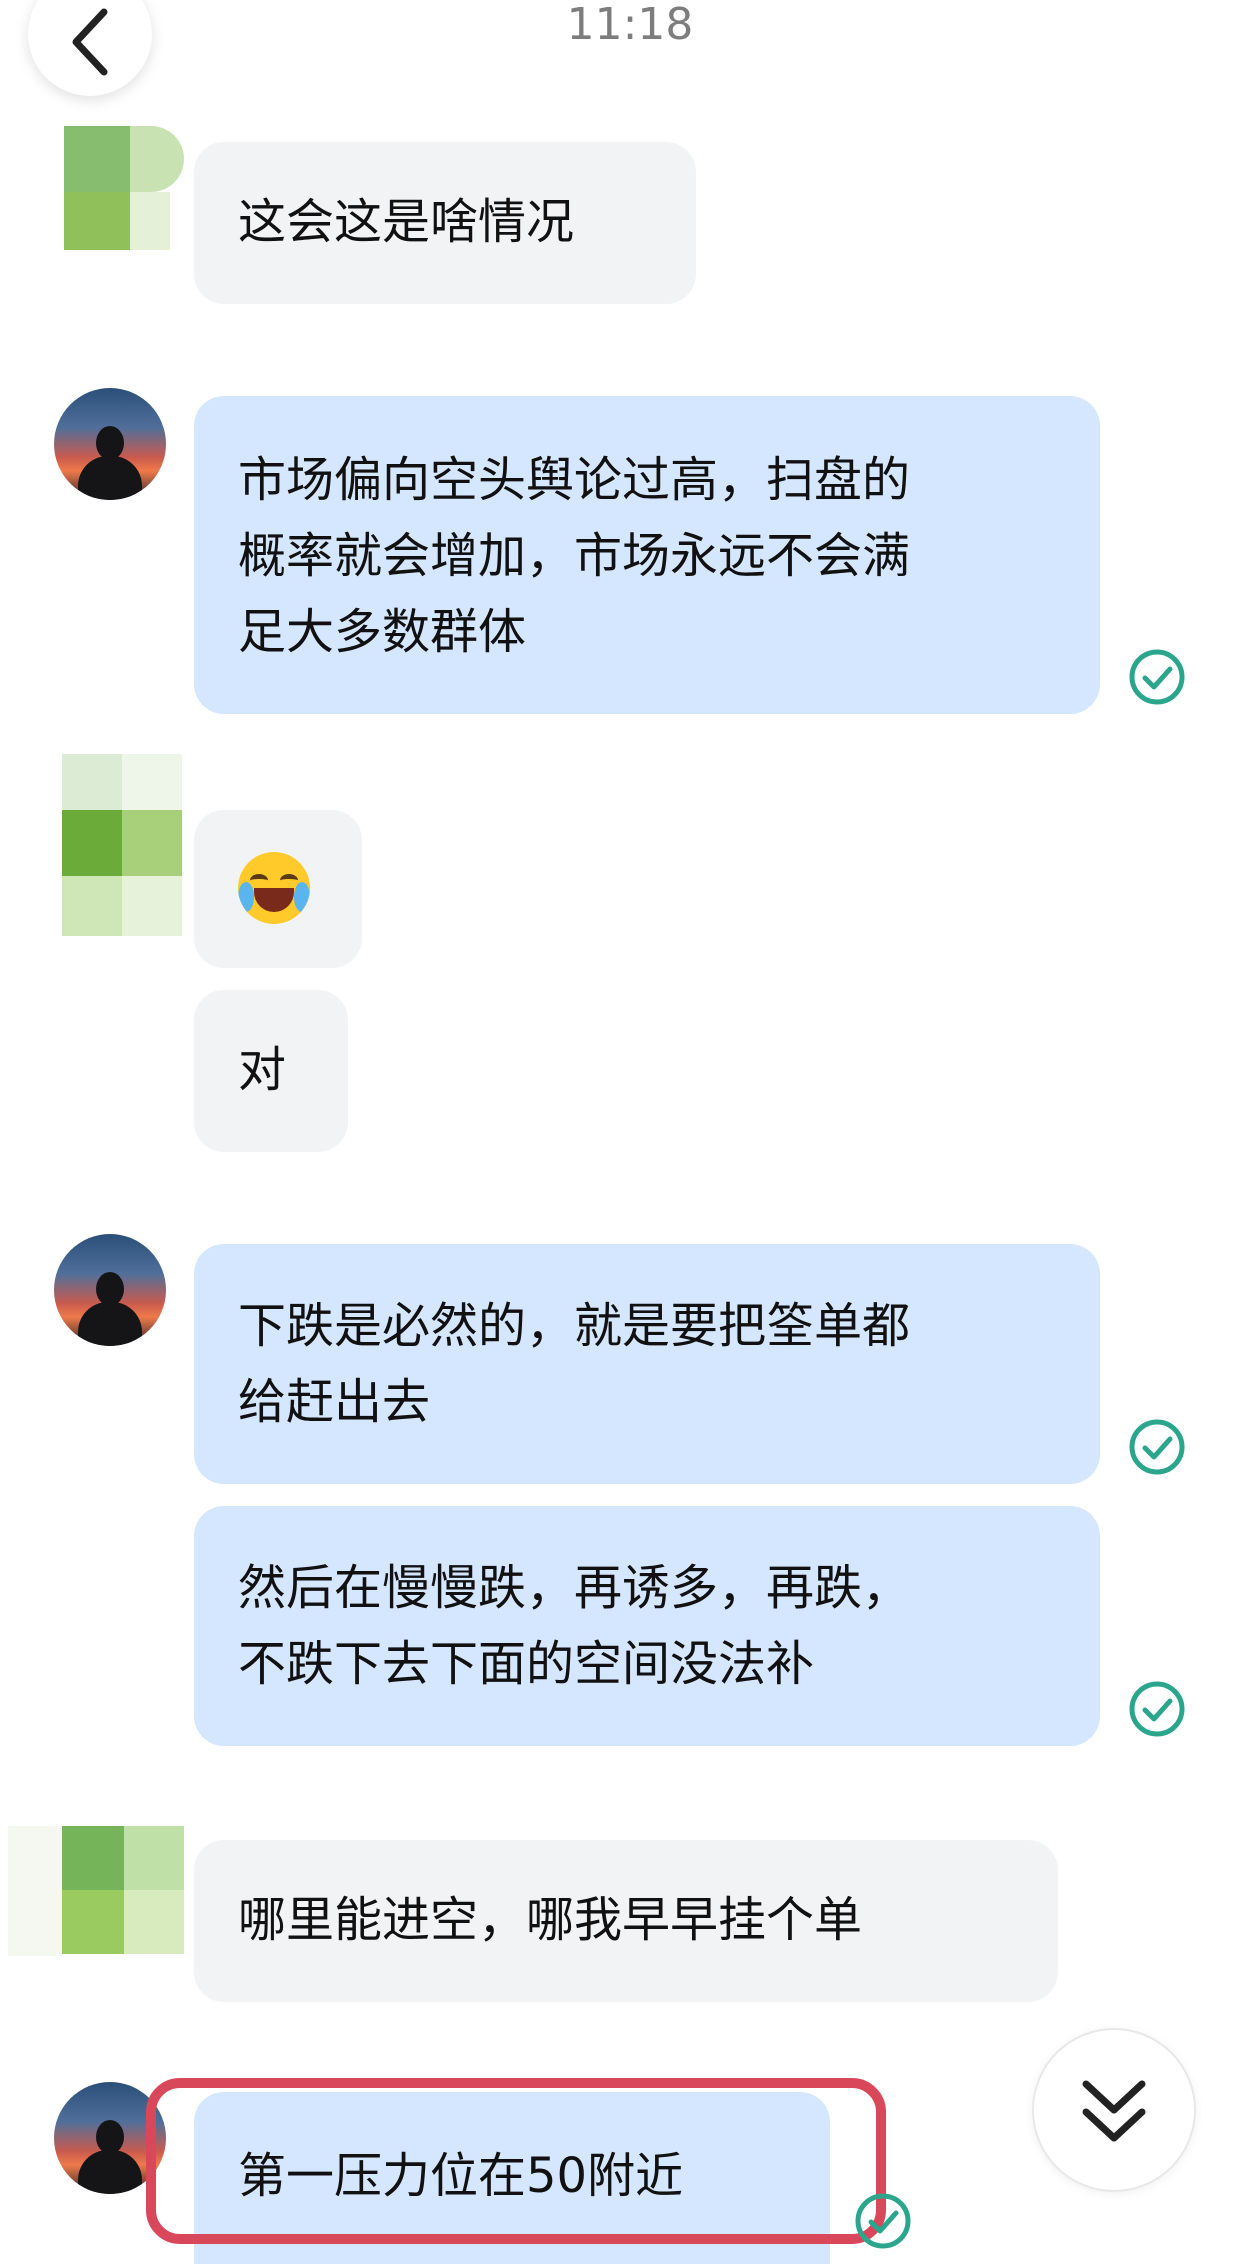 The height and width of the screenshot is (2264, 1260). I want to click on message-text: 然后在慢慢跌，再诱多，再跌，, so click(574, 1588).